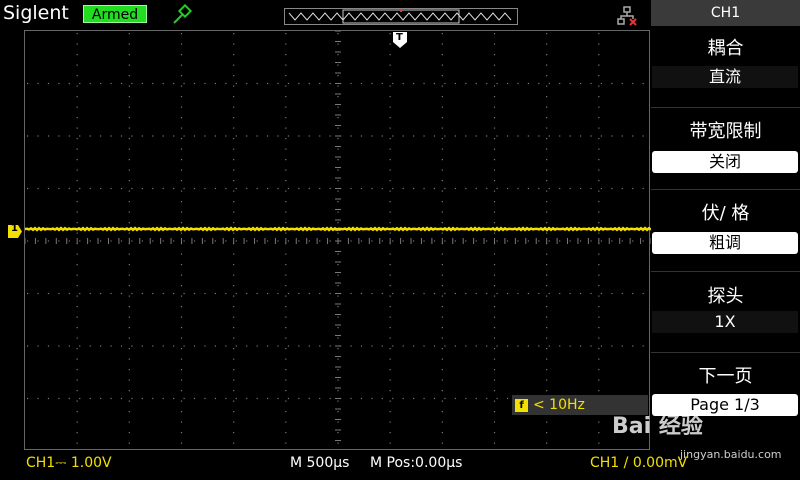  What do you see at coordinates (725, 322) in the screenshot?
I see `probe-value: 1X` at bounding box center [725, 322].